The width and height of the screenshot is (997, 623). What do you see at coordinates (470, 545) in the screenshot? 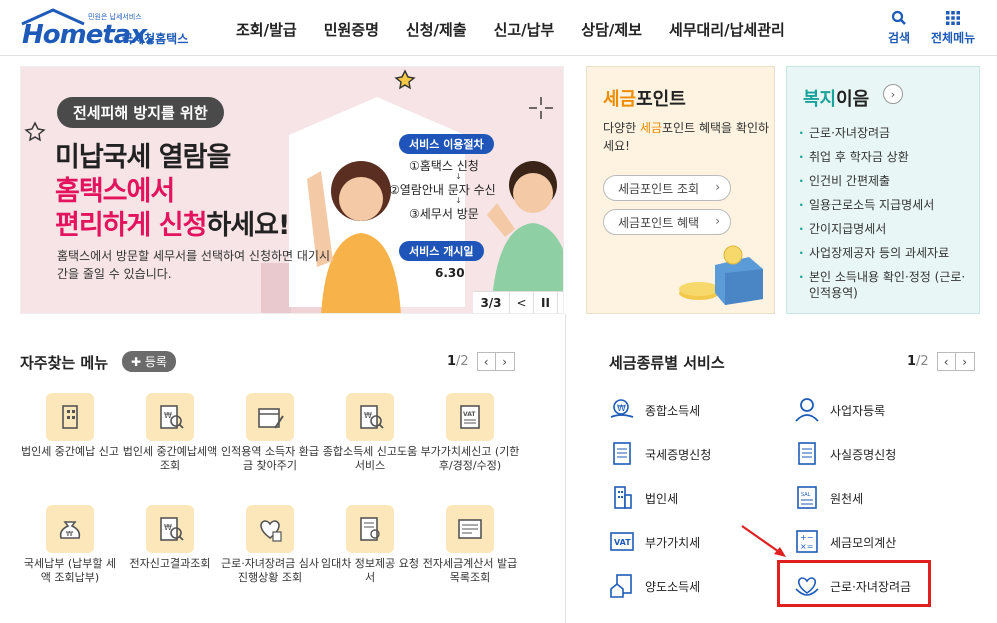
I see `favorite-menu-item: 전자세금계산서 발급목록조회` at bounding box center [470, 545].